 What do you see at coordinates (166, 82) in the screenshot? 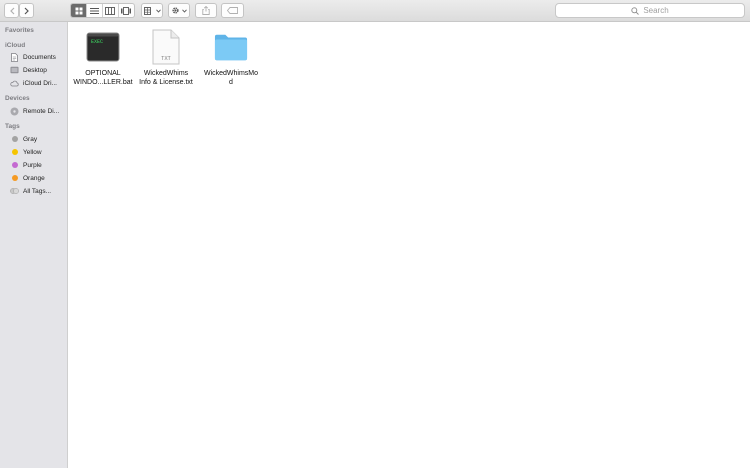
I see `file-label-line2: Info & License.txt` at bounding box center [166, 82].